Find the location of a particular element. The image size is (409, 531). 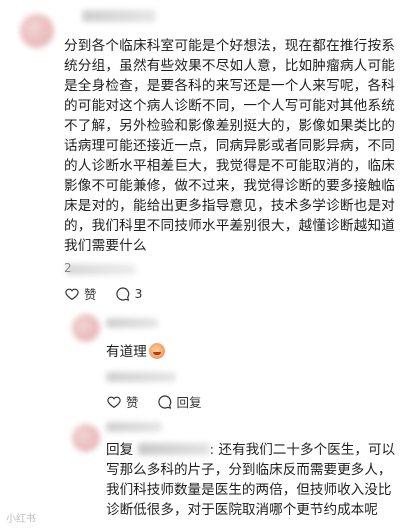

reply1-reply-button: 回复 is located at coordinates (179, 401).